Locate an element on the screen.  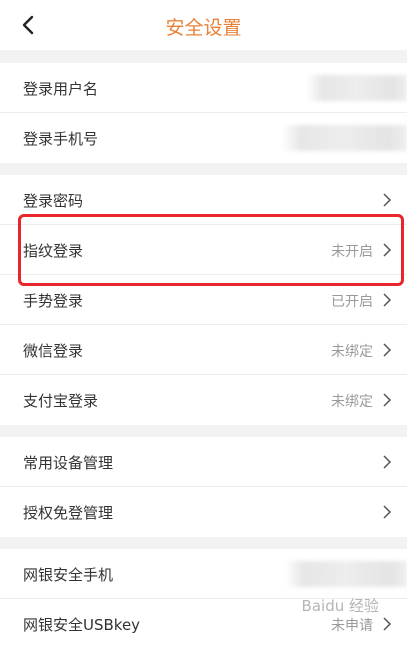
row-status: 未申请 is located at coordinates (352, 626).